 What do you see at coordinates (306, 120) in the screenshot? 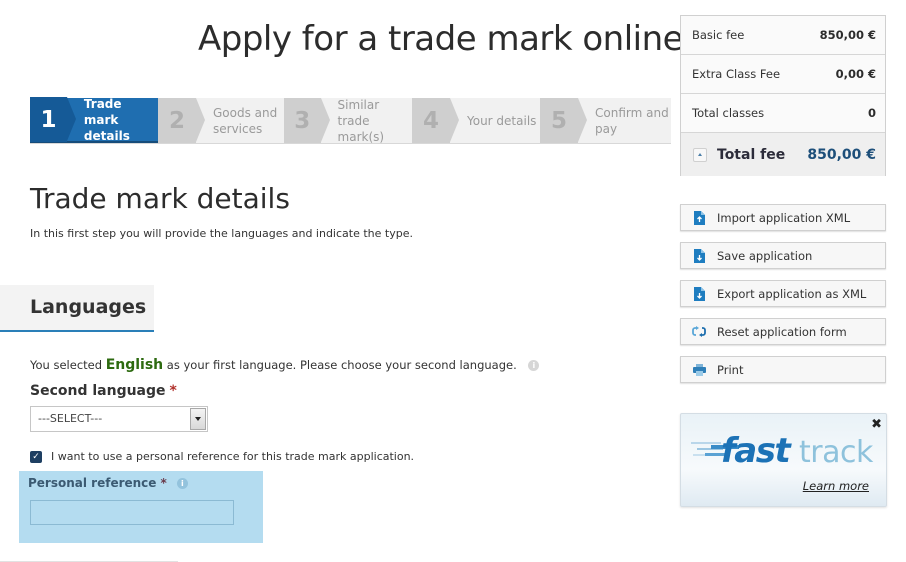
I see `step-number: 3` at bounding box center [306, 120].